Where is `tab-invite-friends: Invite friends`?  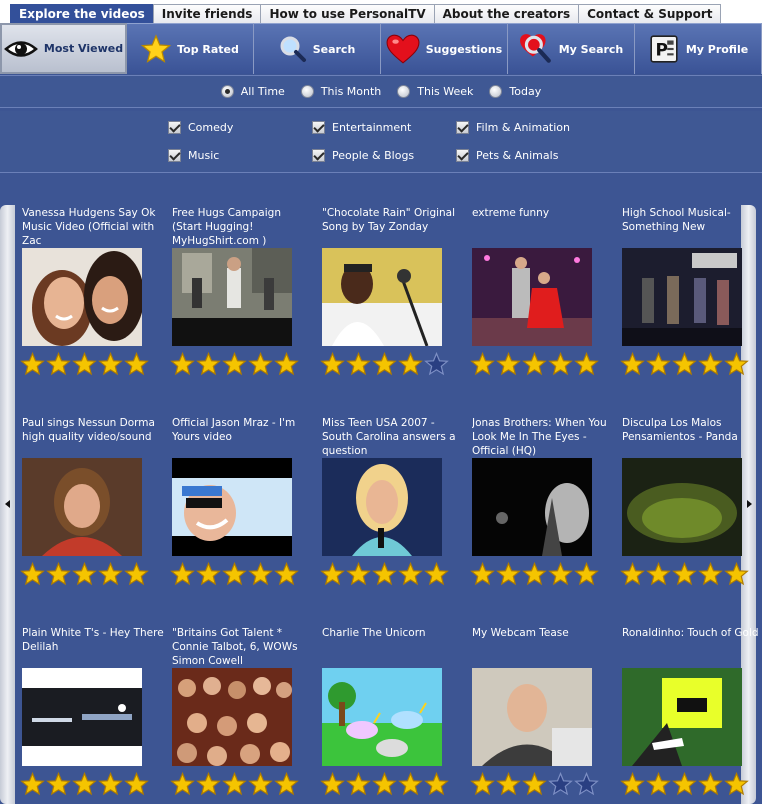 tab-invite-friends: Invite friends is located at coordinates (207, 14).